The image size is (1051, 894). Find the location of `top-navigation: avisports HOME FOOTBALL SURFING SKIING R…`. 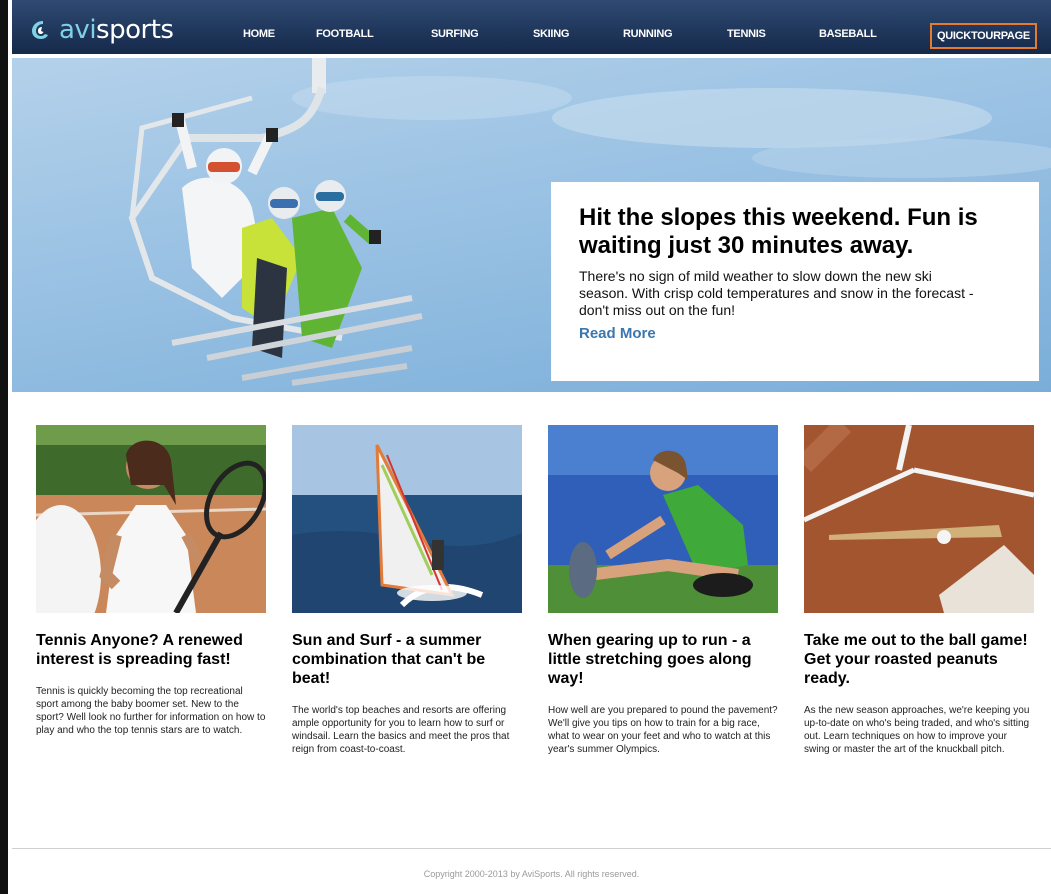

top-navigation: avisports HOME FOOTBALL SURFING SKIING R… is located at coordinates (531, 29).